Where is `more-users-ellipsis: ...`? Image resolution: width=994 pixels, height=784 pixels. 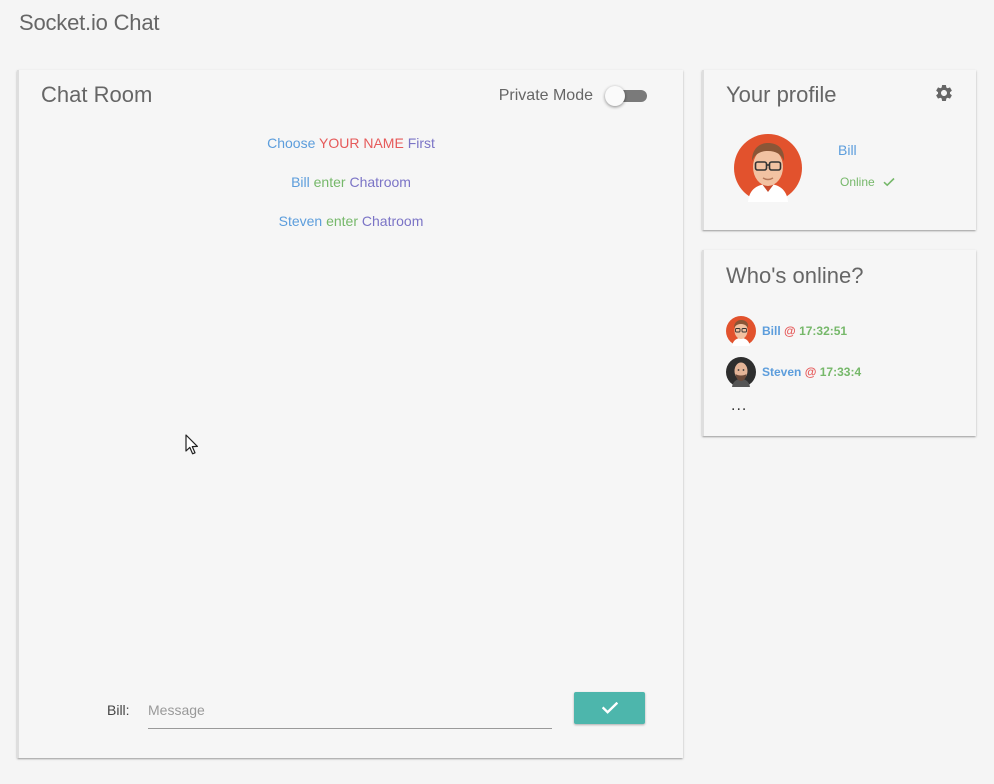
more-users-ellipsis: ... is located at coordinates (739, 405).